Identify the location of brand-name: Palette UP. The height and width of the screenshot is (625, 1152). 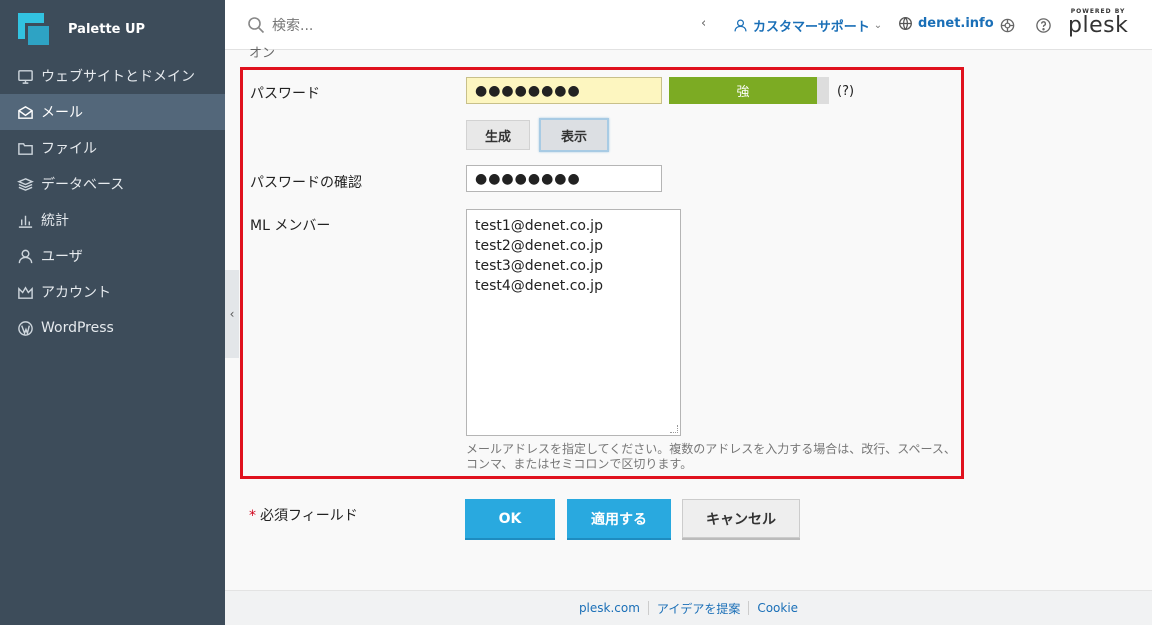
(107, 29).